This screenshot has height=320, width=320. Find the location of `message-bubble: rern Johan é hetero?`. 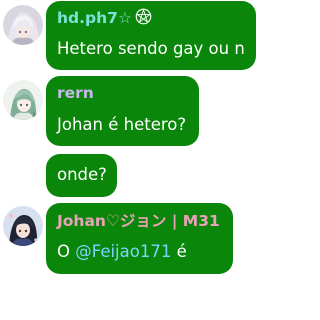

message-bubble: rern Johan é hetero? is located at coordinates (122, 111).